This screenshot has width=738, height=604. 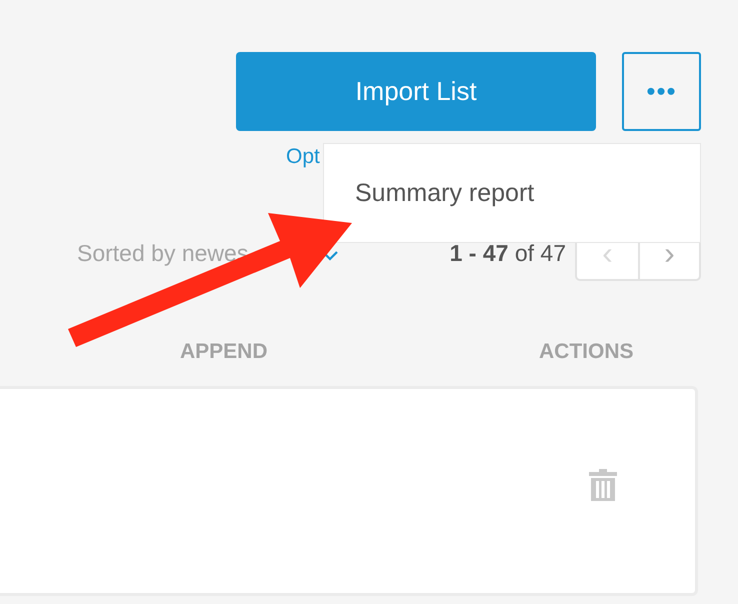 What do you see at coordinates (508, 253) in the screenshot?
I see `page-range: 1 - 47 of 47` at bounding box center [508, 253].